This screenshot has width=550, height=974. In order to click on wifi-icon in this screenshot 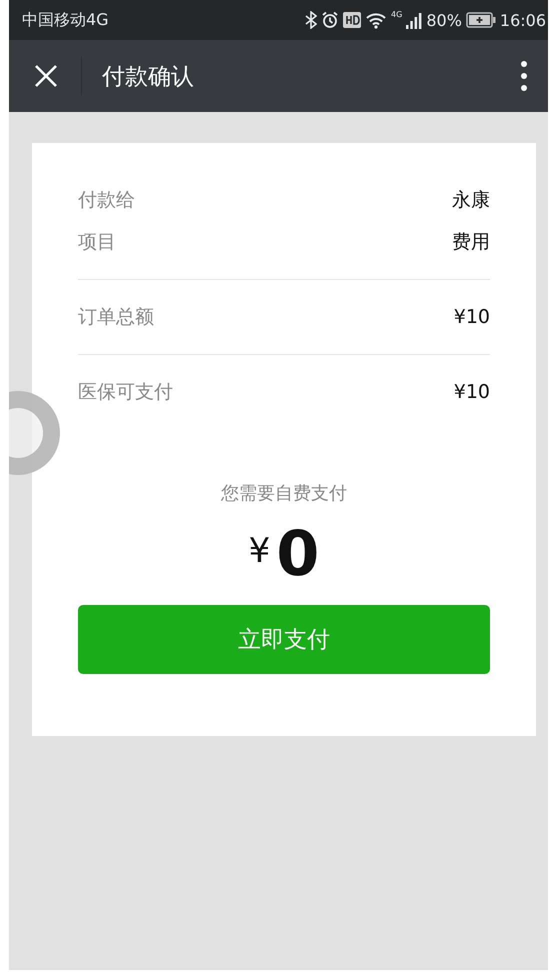, I will do `click(376, 20)`.